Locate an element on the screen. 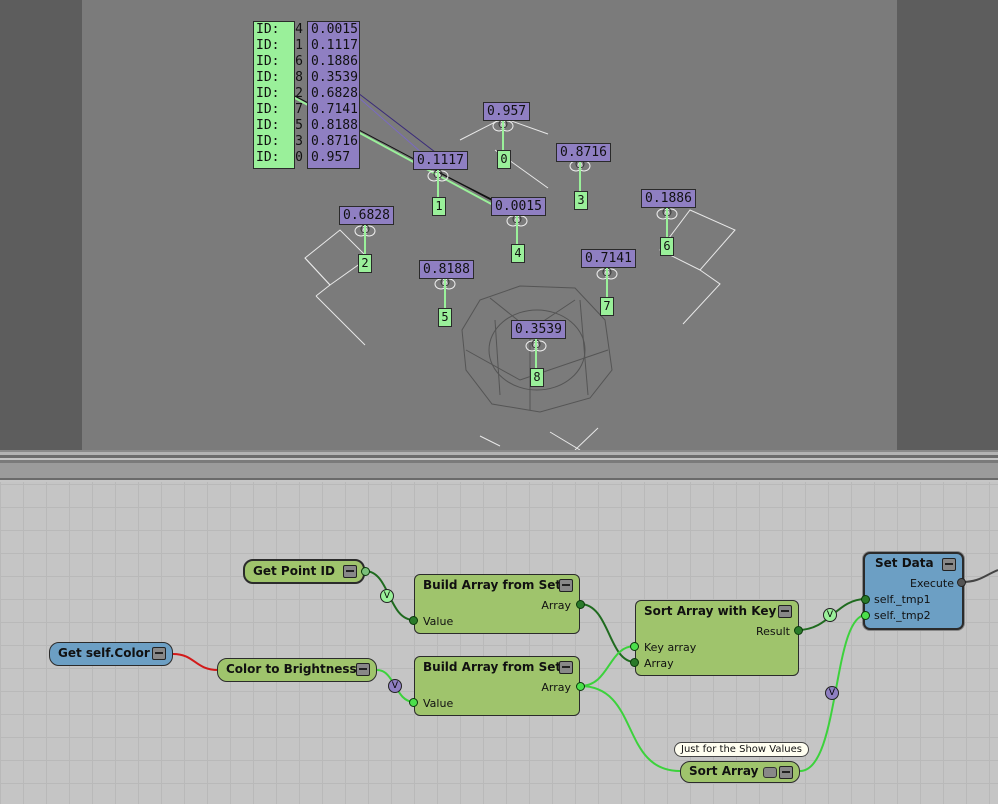 This screenshot has height=804, width=998. id-list-row: ID: 1 is located at coordinates (279, 45).